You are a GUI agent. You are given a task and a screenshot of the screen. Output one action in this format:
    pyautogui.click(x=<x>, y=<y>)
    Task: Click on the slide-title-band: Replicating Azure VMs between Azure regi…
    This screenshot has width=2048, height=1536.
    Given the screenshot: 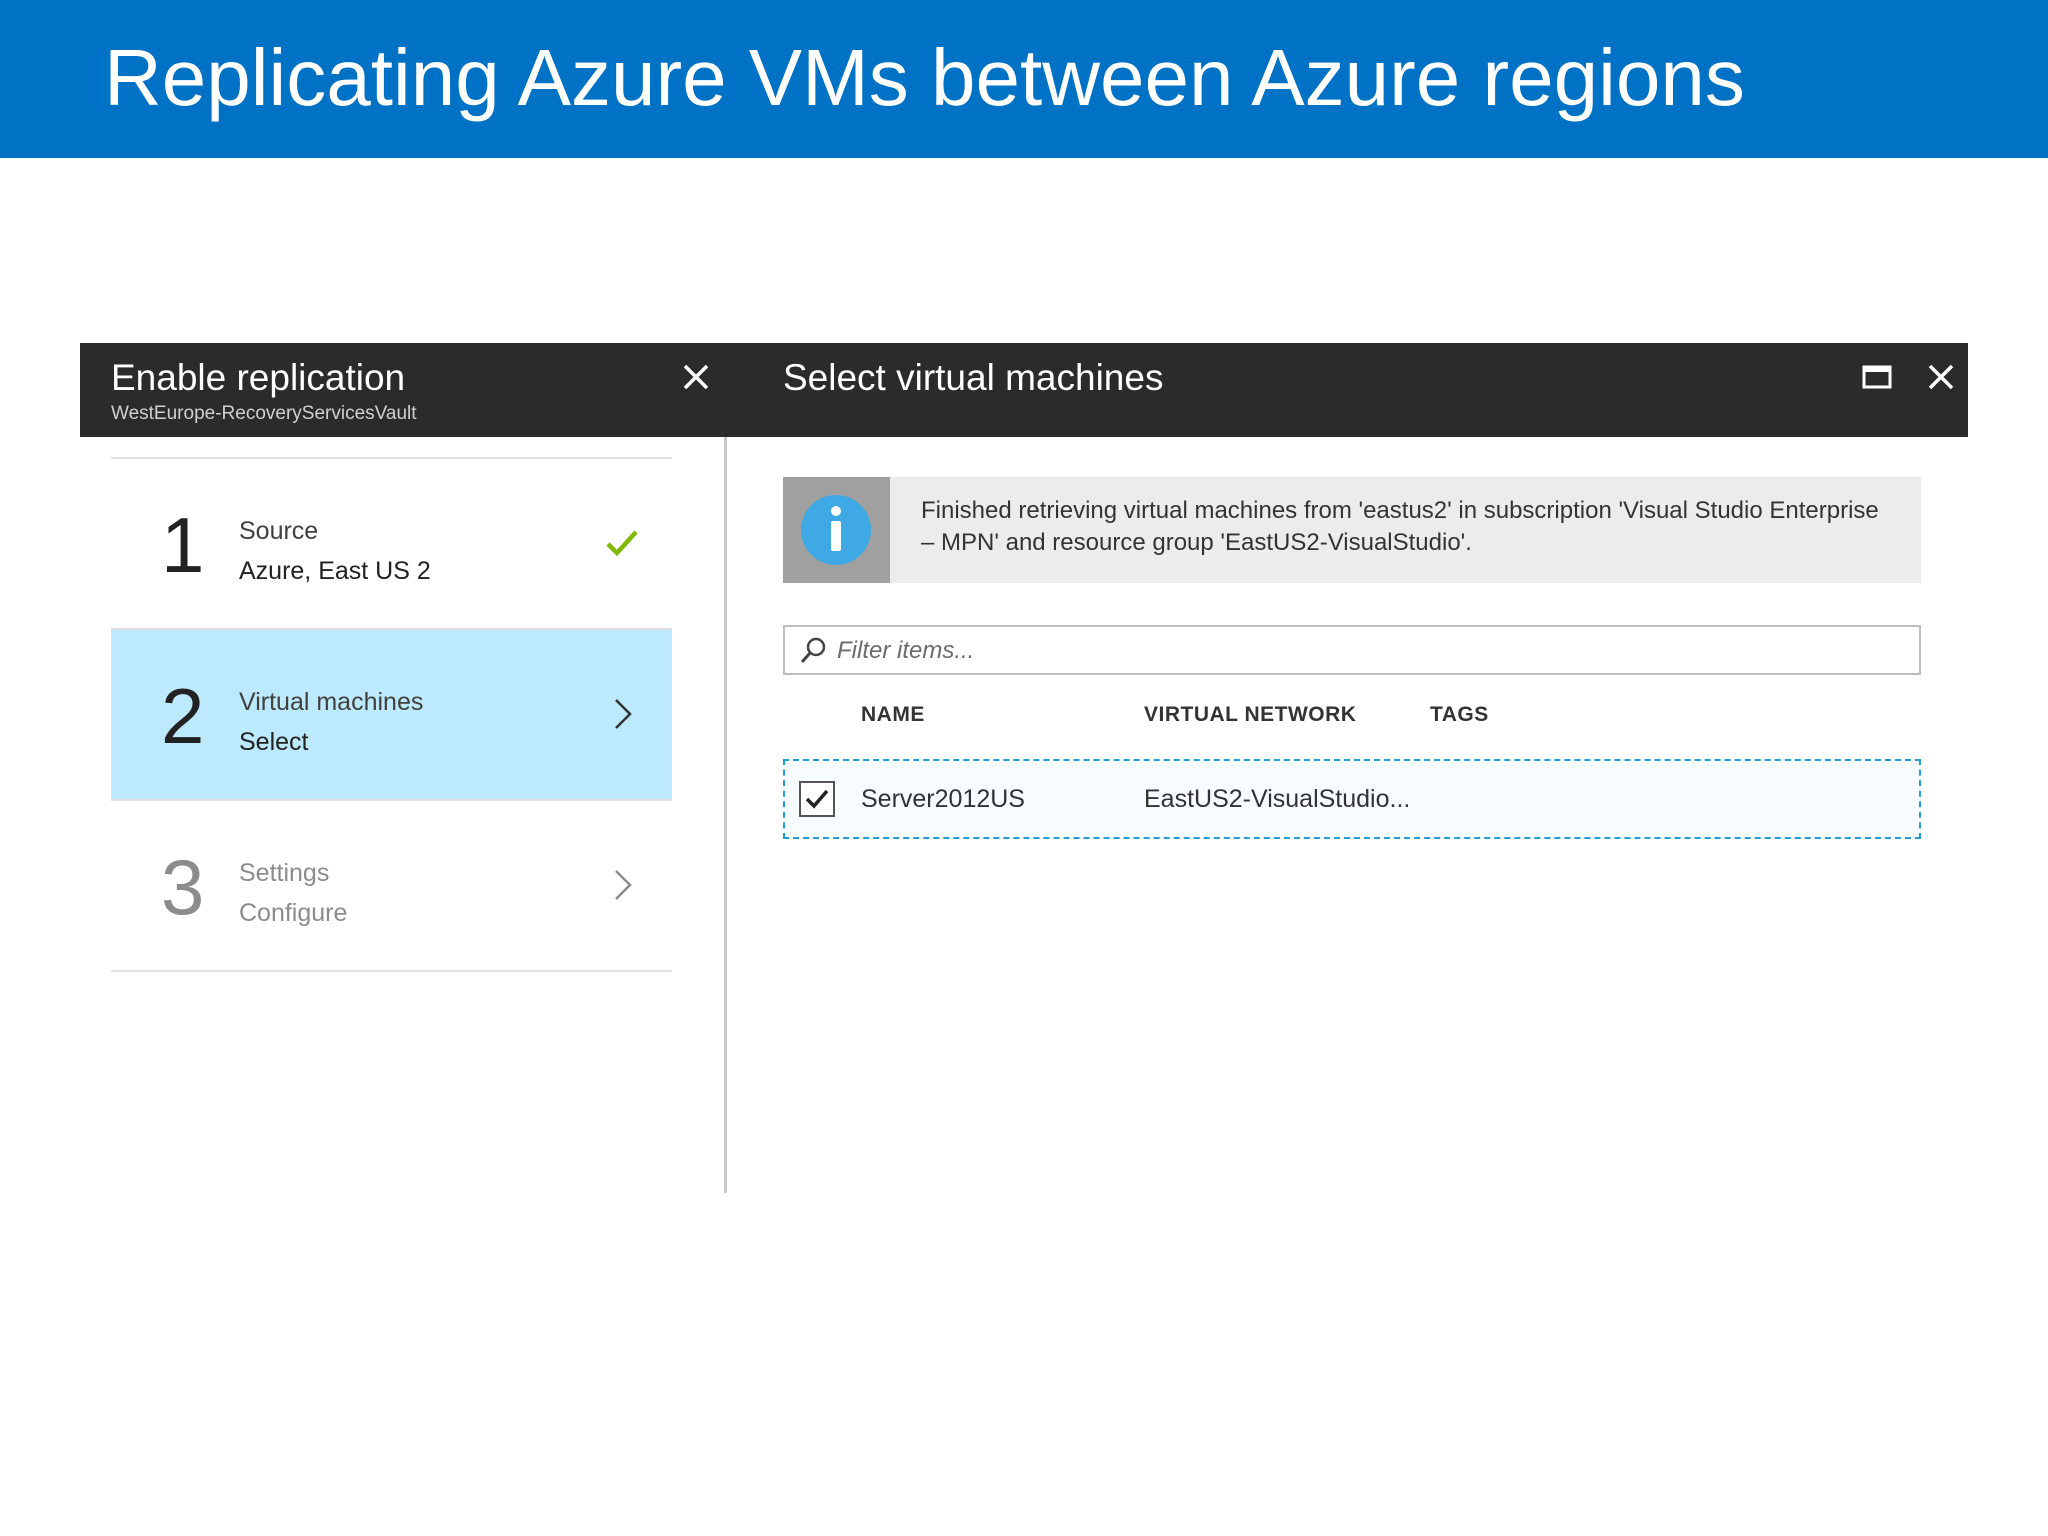 What is the action you would take?
    pyautogui.click(x=1024, y=79)
    